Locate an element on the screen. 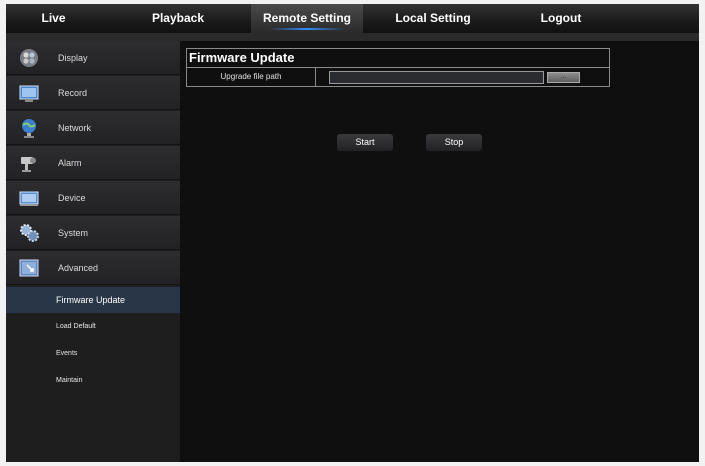 This screenshot has width=705, height=466. sidebar-item-system: System is located at coordinates (93, 233).